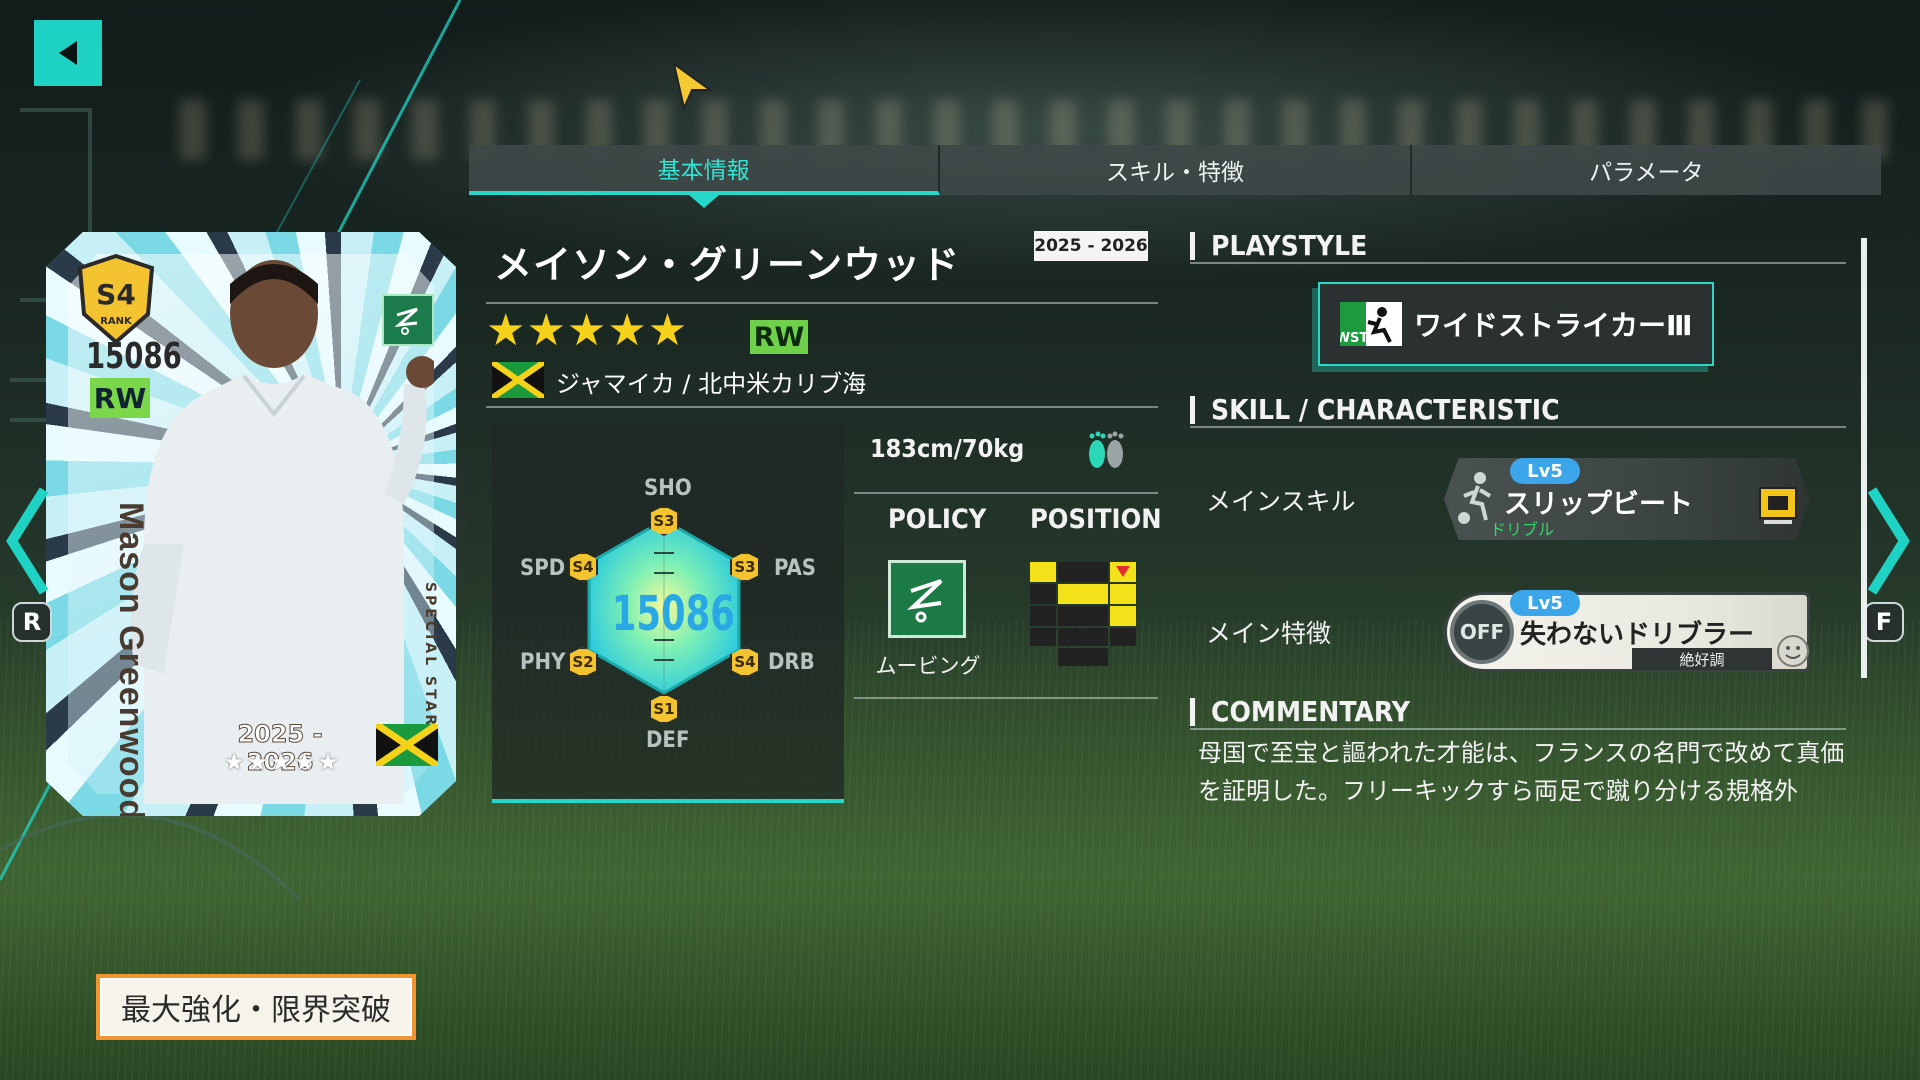 The width and height of the screenshot is (1920, 1080). What do you see at coordinates (791, 662) in the screenshot?
I see `stat-label-drb: DRB` at bounding box center [791, 662].